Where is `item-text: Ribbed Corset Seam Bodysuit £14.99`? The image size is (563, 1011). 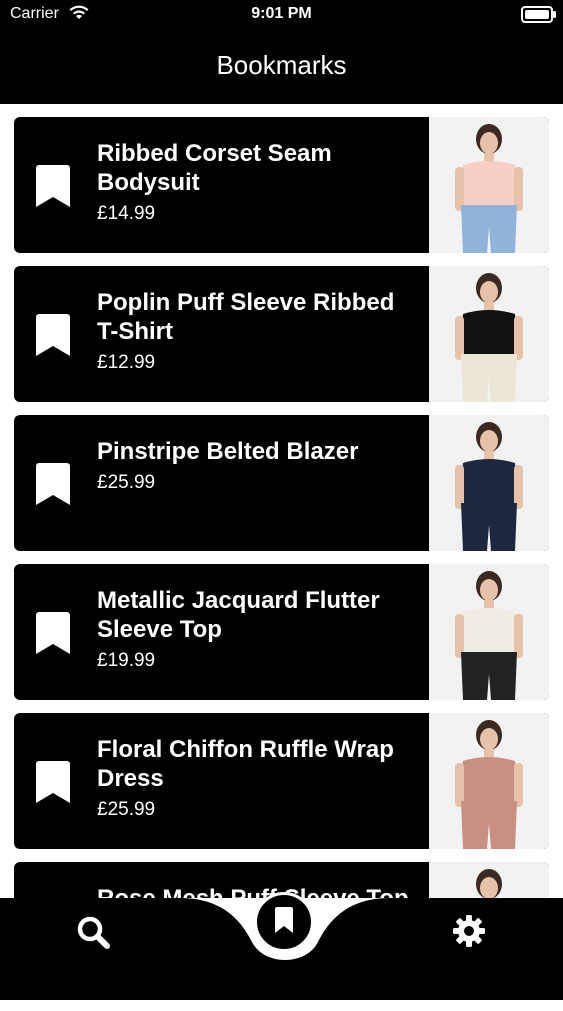
item-text: Ribbed Corset Seam Bodysuit £14.99 is located at coordinates (259, 182).